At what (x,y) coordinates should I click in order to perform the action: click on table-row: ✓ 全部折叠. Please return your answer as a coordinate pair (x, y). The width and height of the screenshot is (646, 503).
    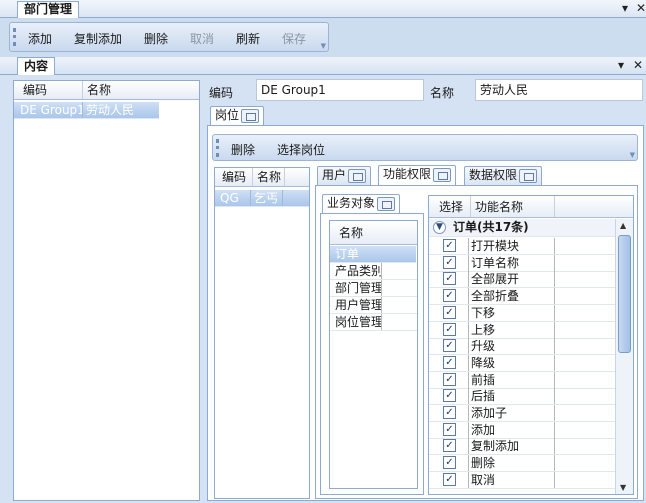
    Looking at the image, I should click on (523, 297).